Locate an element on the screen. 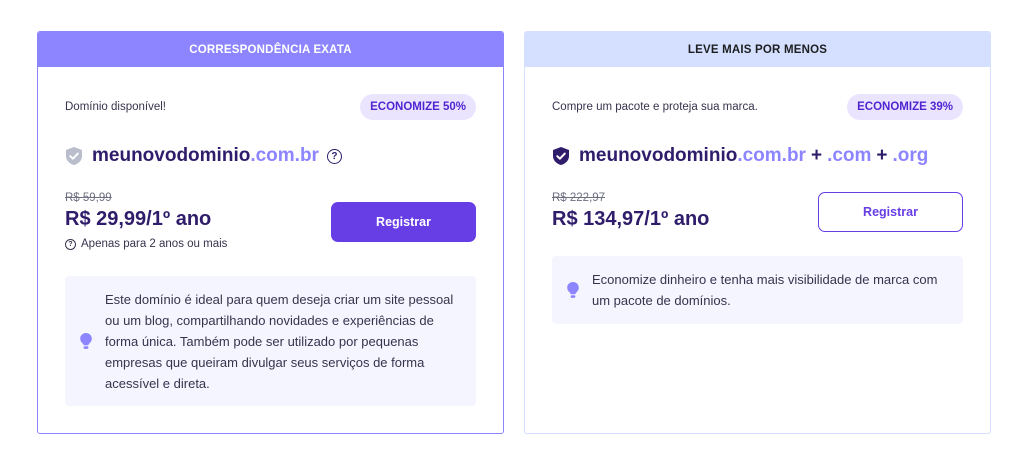 The image size is (1024, 466). card-header: LEVE MAIS POR MENOS is located at coordinates (757, 49).